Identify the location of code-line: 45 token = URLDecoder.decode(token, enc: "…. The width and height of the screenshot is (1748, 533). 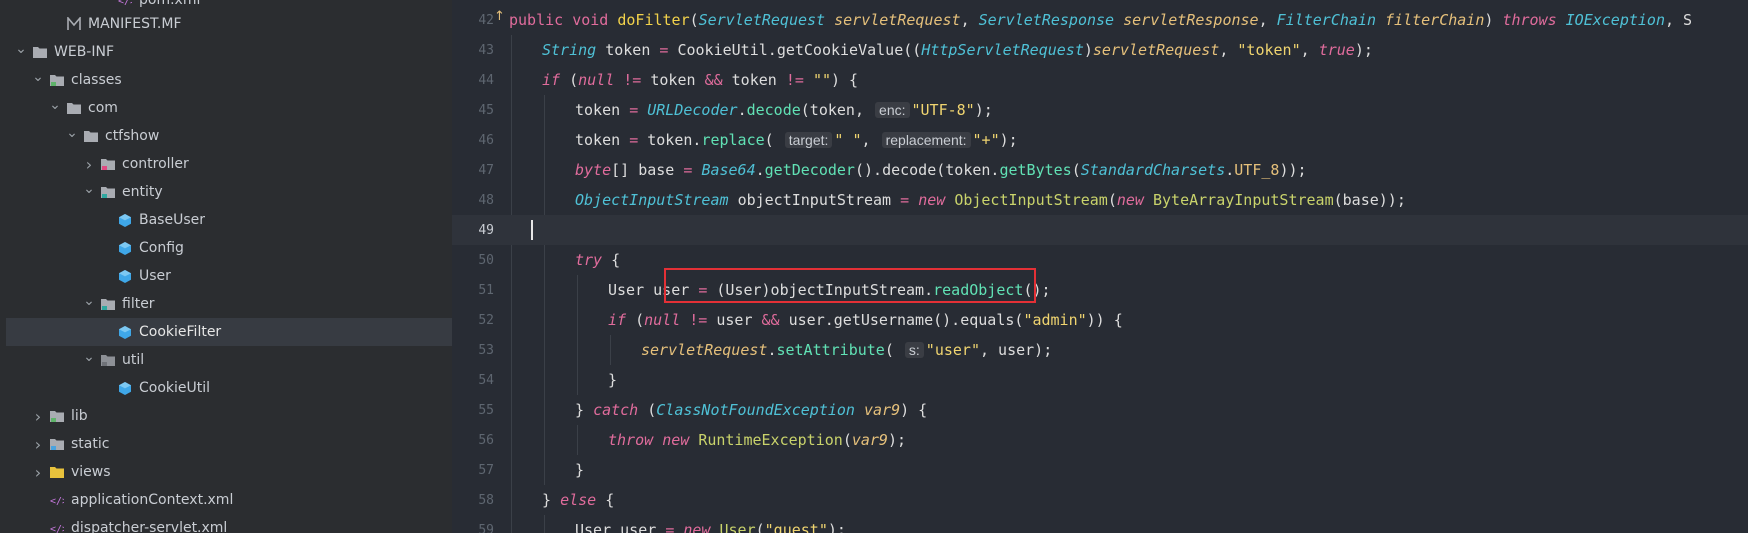
(1100, 110).